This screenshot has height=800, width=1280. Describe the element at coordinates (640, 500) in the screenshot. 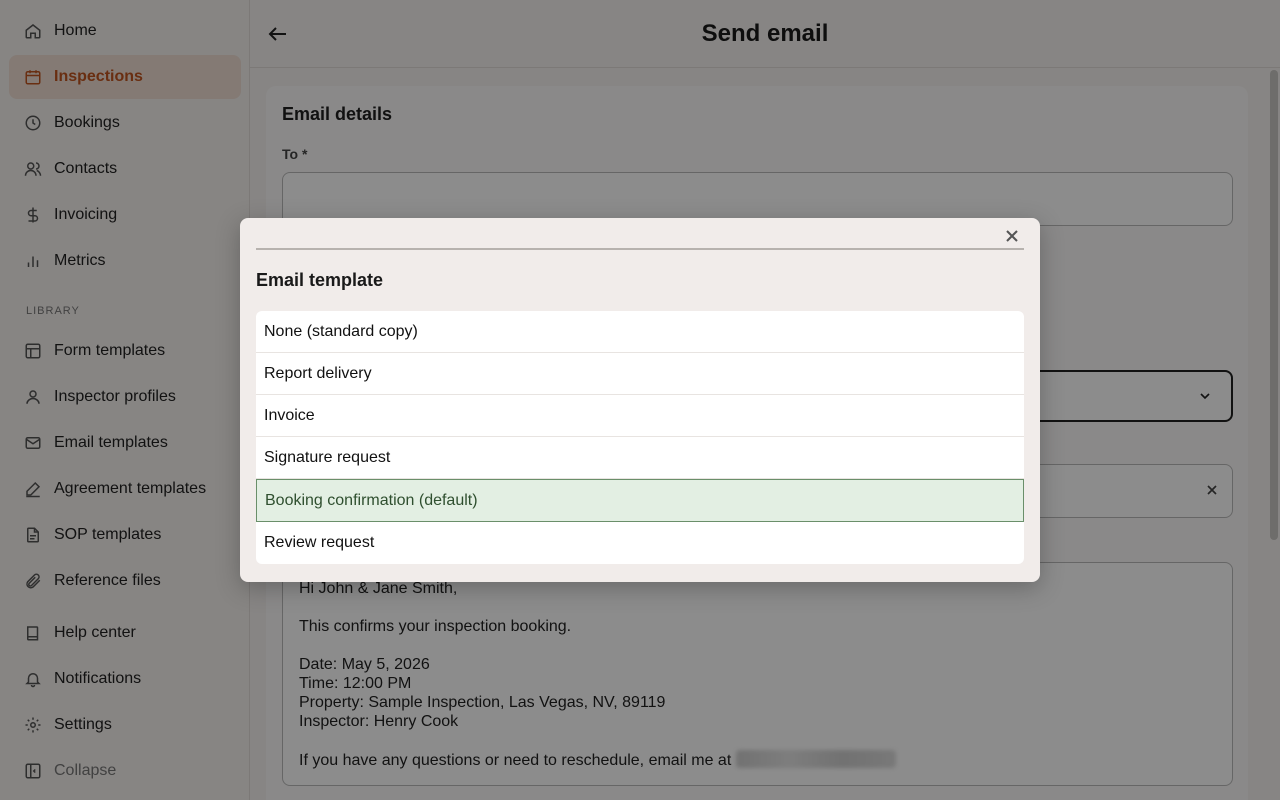

I see `template-option-selected: Booking confirmation (default)` at that location.